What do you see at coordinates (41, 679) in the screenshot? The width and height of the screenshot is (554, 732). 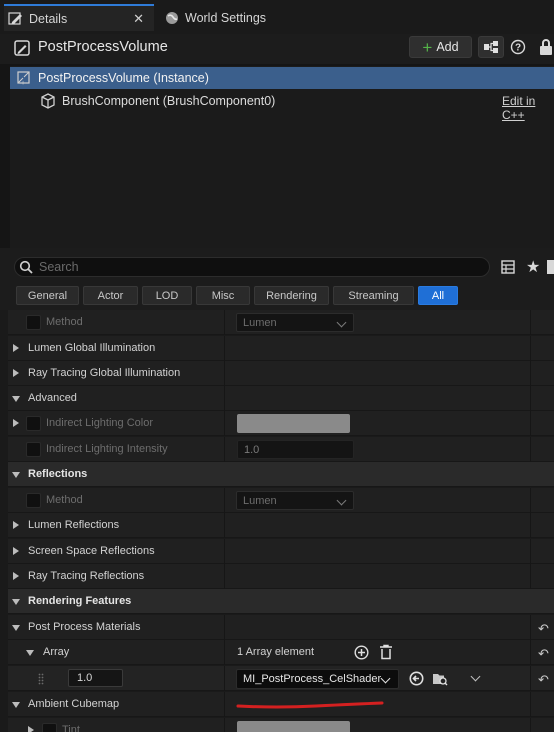 I see `drag-handle-icon` at bounding box center [41, 679].